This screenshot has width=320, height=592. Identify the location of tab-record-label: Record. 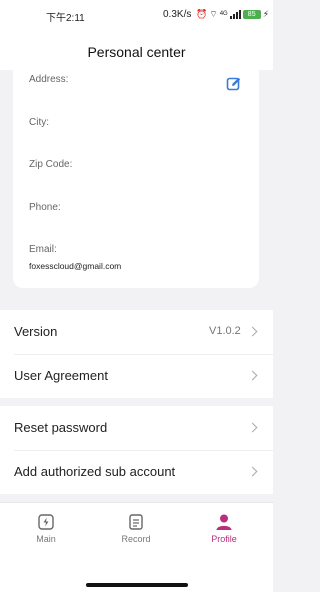
(136, 539).